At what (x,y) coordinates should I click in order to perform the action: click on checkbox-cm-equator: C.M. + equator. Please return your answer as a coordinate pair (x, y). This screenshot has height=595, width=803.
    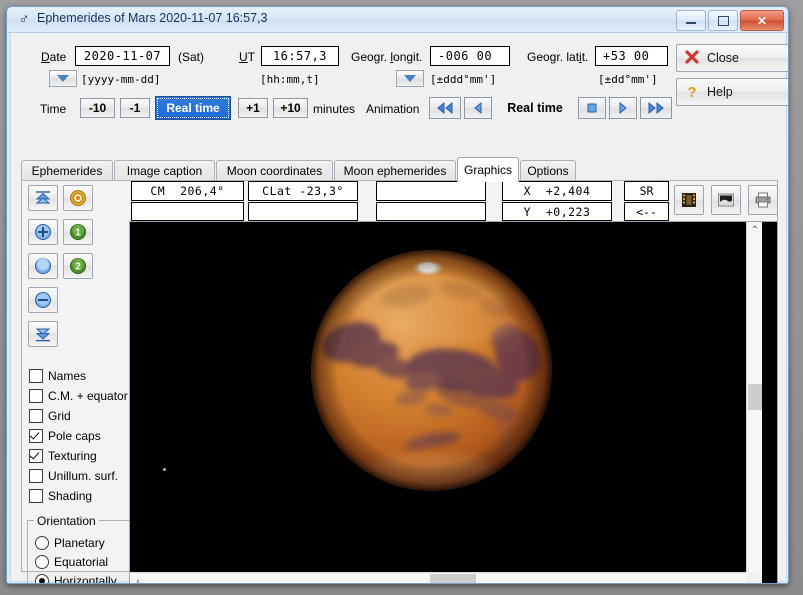
    Looking at the image, I should click on (78, 396).